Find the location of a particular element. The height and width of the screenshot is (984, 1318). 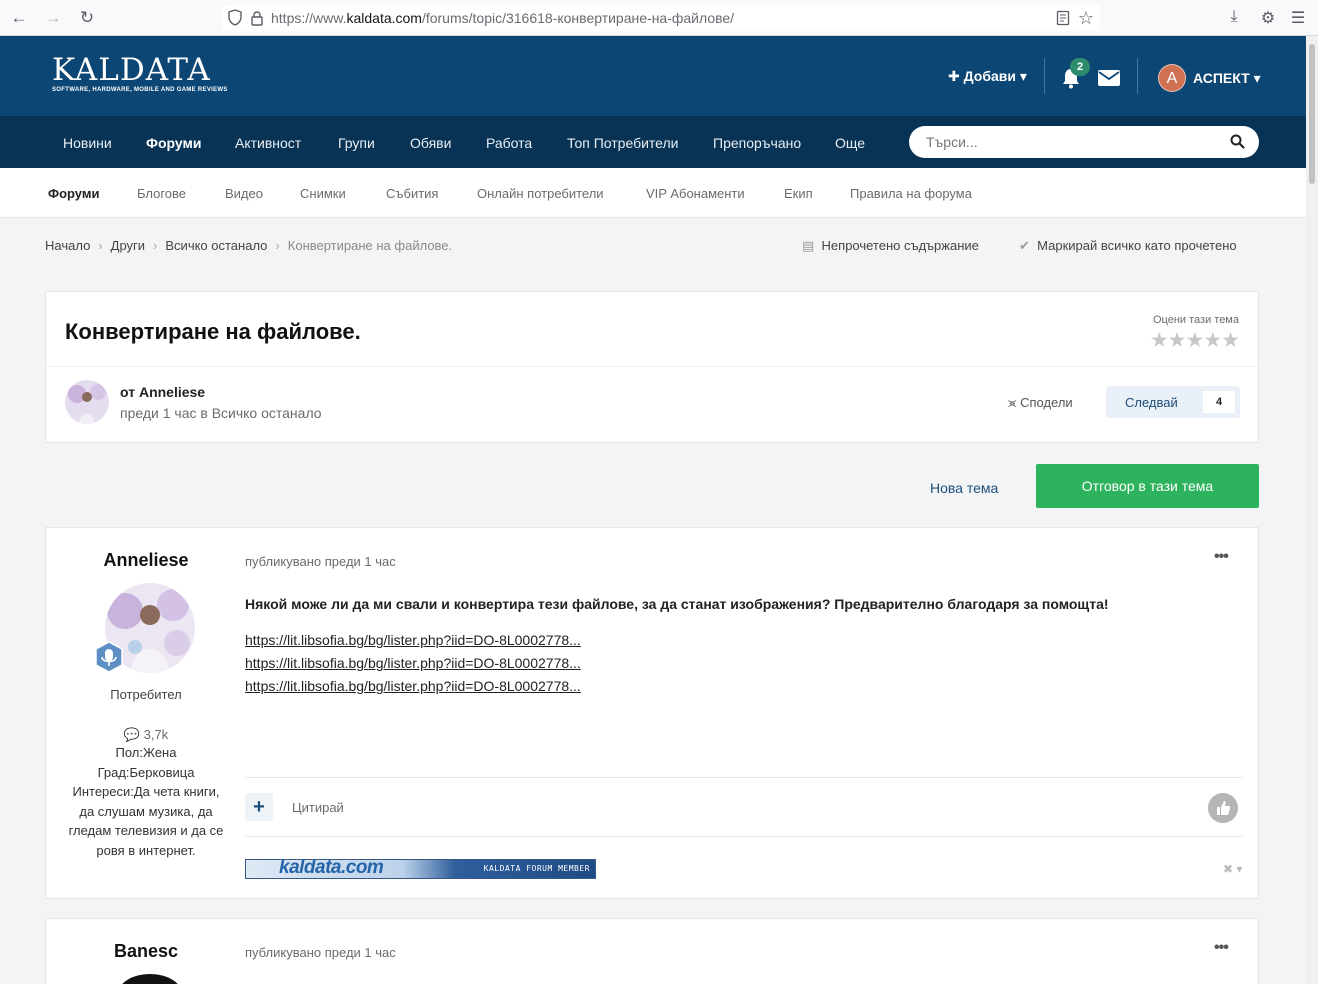

breadcrumb-other: Други is located at coordinates (128, 245).